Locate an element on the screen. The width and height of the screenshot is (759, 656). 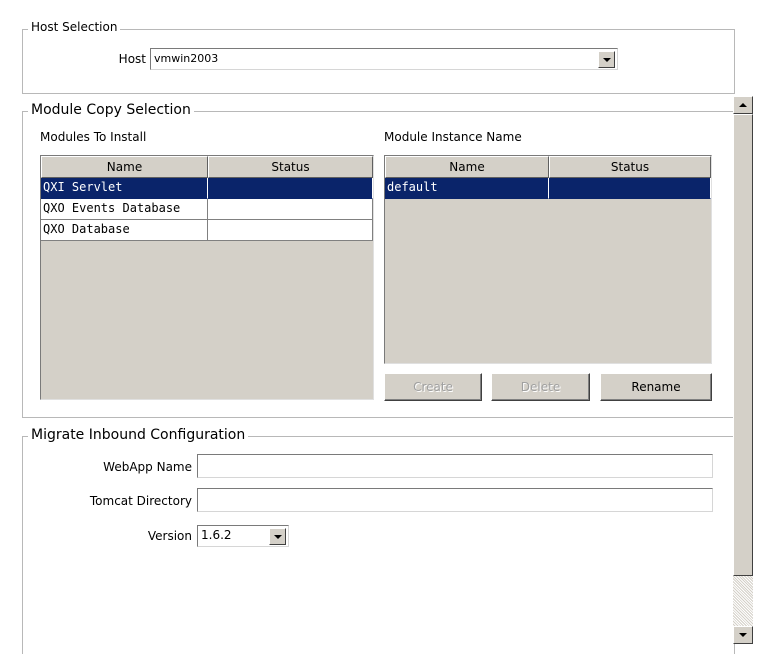
host-select-value: vmwin2003 is located at coordinates (186, 58).